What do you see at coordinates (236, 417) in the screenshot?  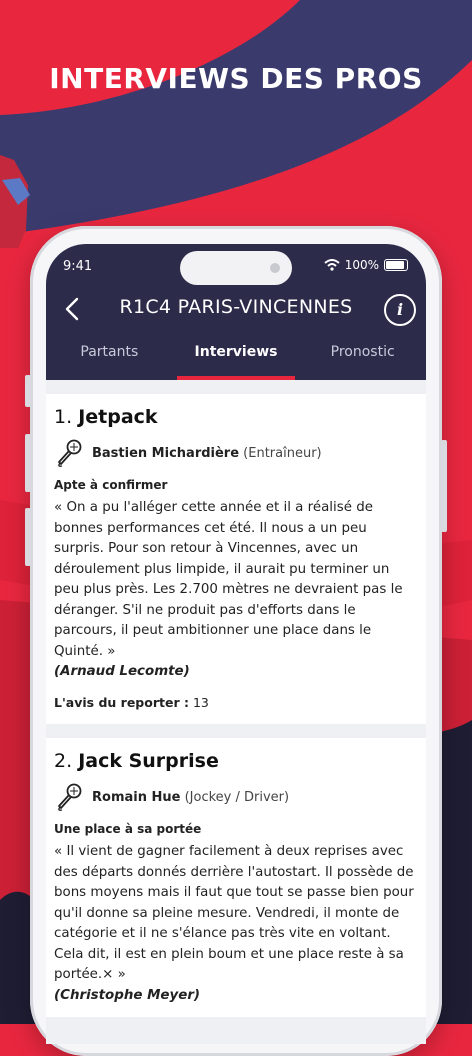 I see `horse-title: 1. Jetpack` at bounding box center [236, 417].